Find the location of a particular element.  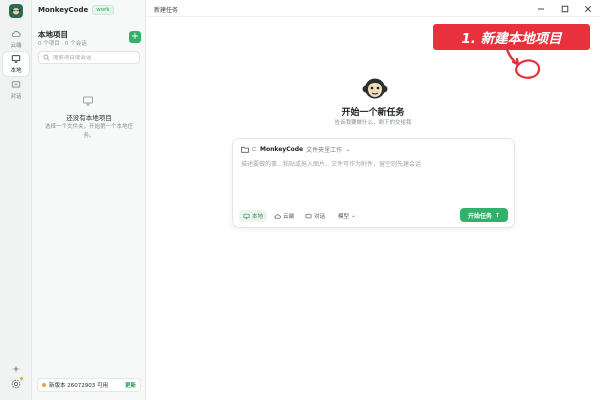

search-icon is located at coordinates (46, 57).